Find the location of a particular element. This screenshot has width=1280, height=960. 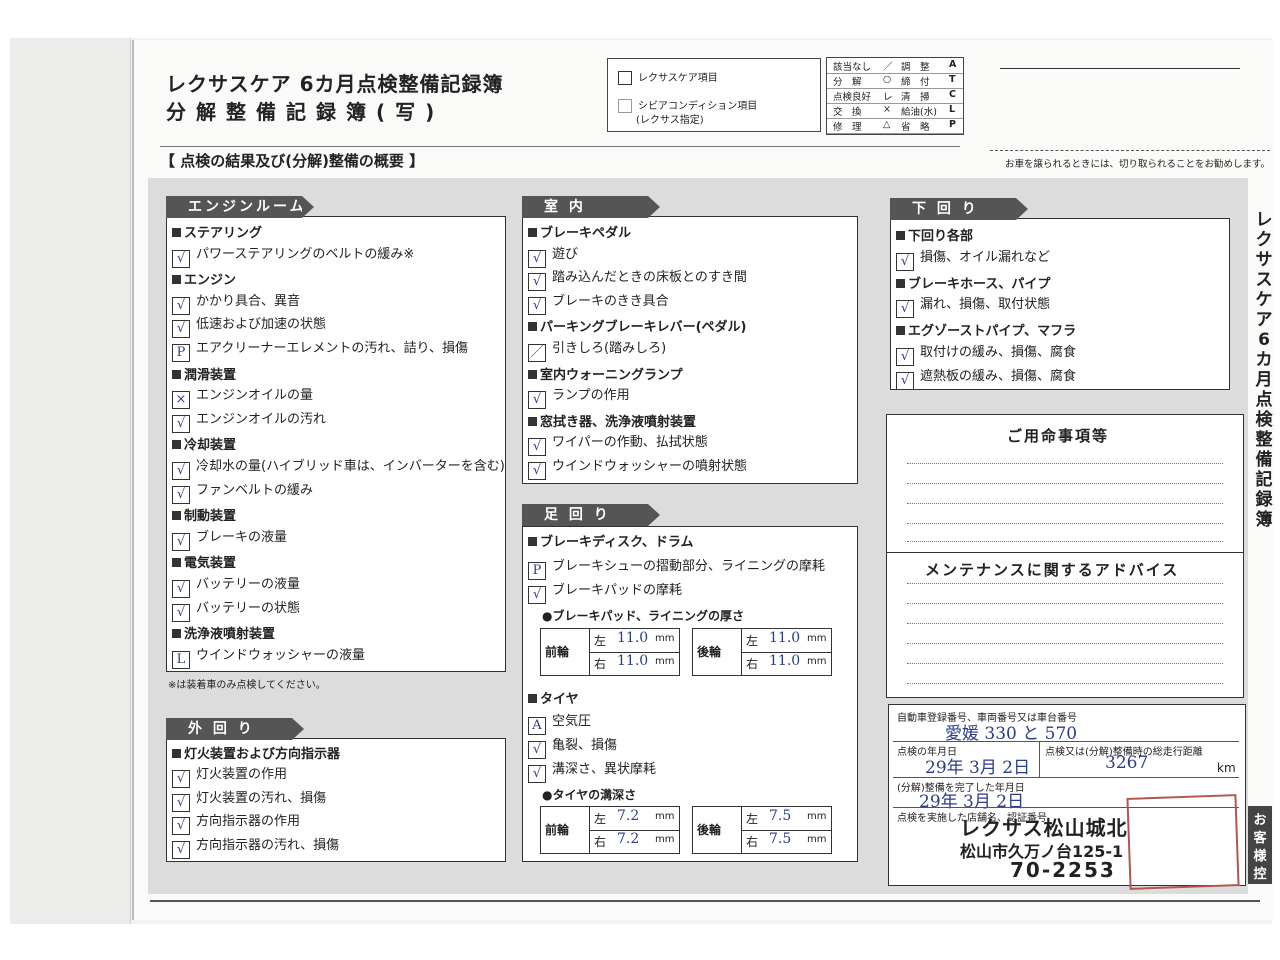

requests-title: ご用命事項等 is located at coordinates (1058, 436).